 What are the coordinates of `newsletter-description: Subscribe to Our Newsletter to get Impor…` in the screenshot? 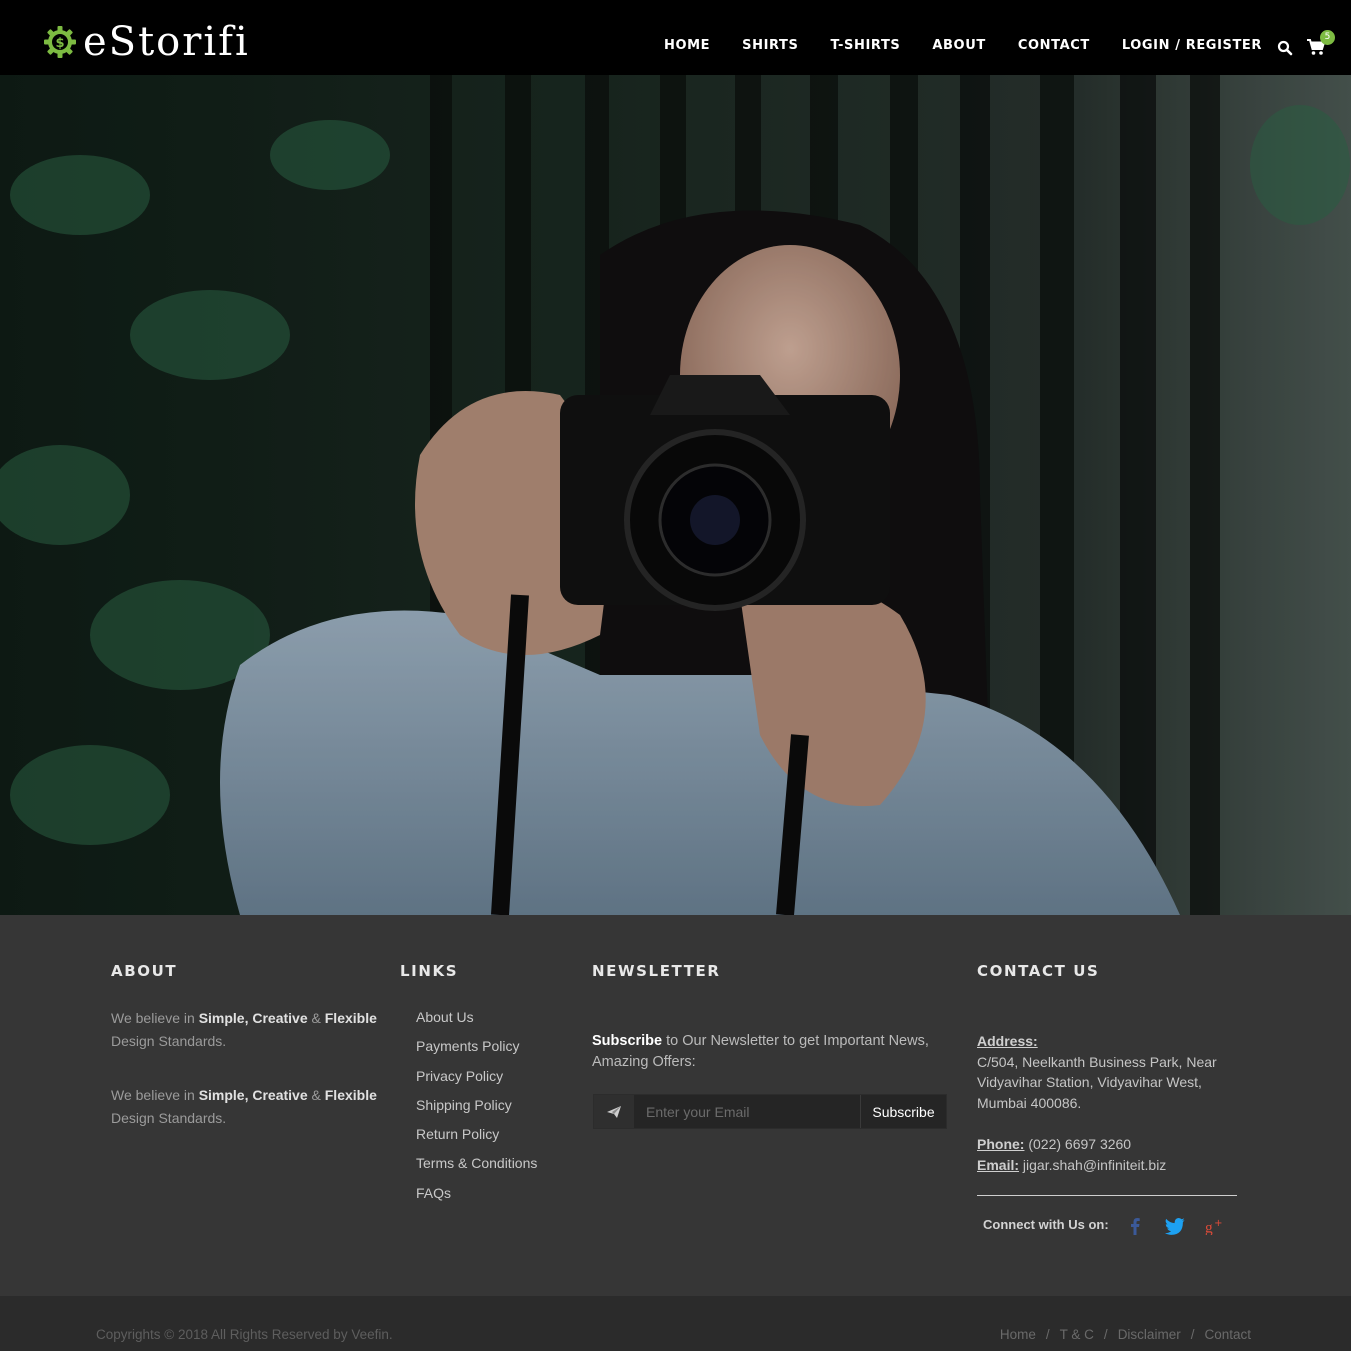 It's located at (772, 1052).